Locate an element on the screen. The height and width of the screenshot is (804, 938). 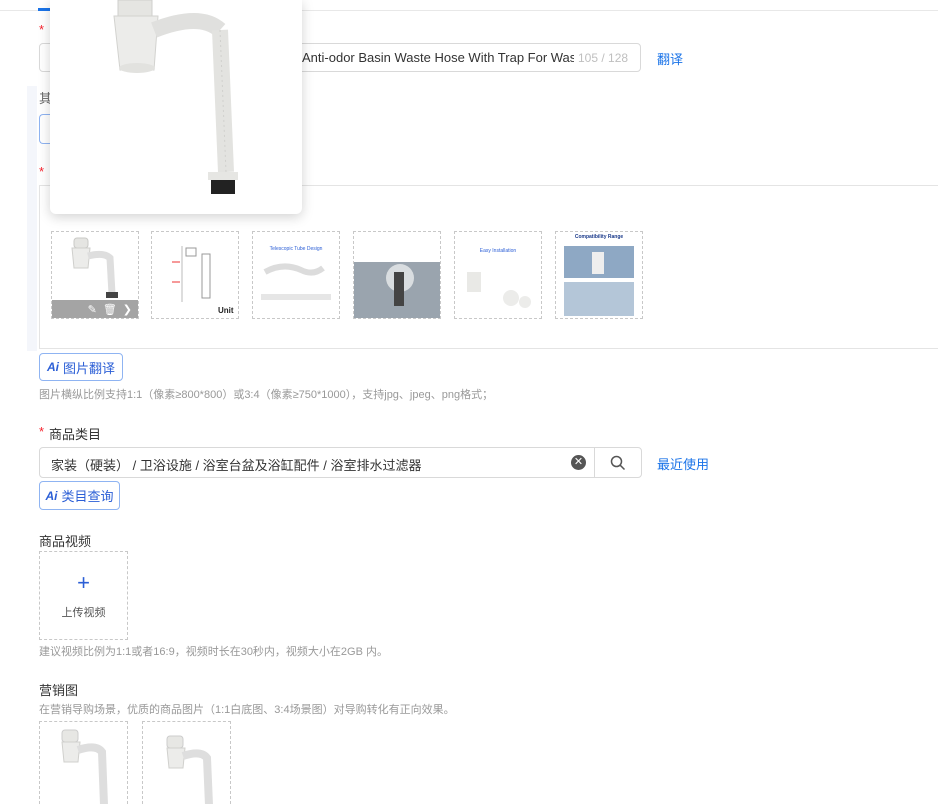
thumb-caption: Telescopic Tube Design is located at coordinates (296, 249).